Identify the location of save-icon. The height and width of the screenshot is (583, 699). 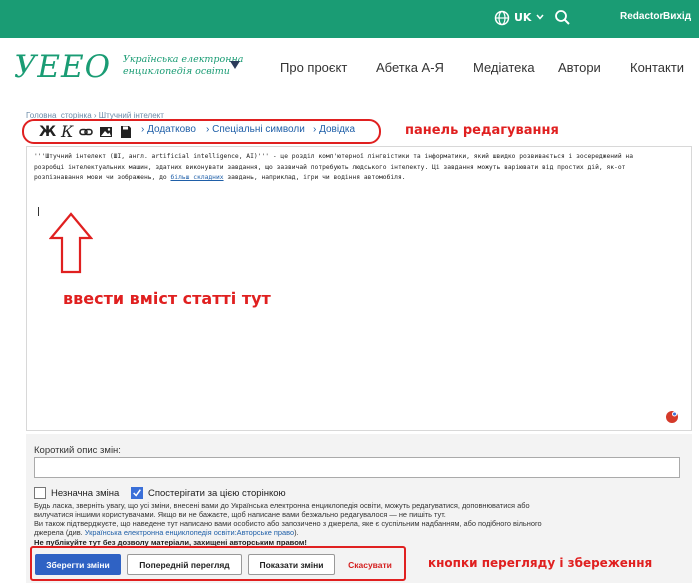
(126, 132).